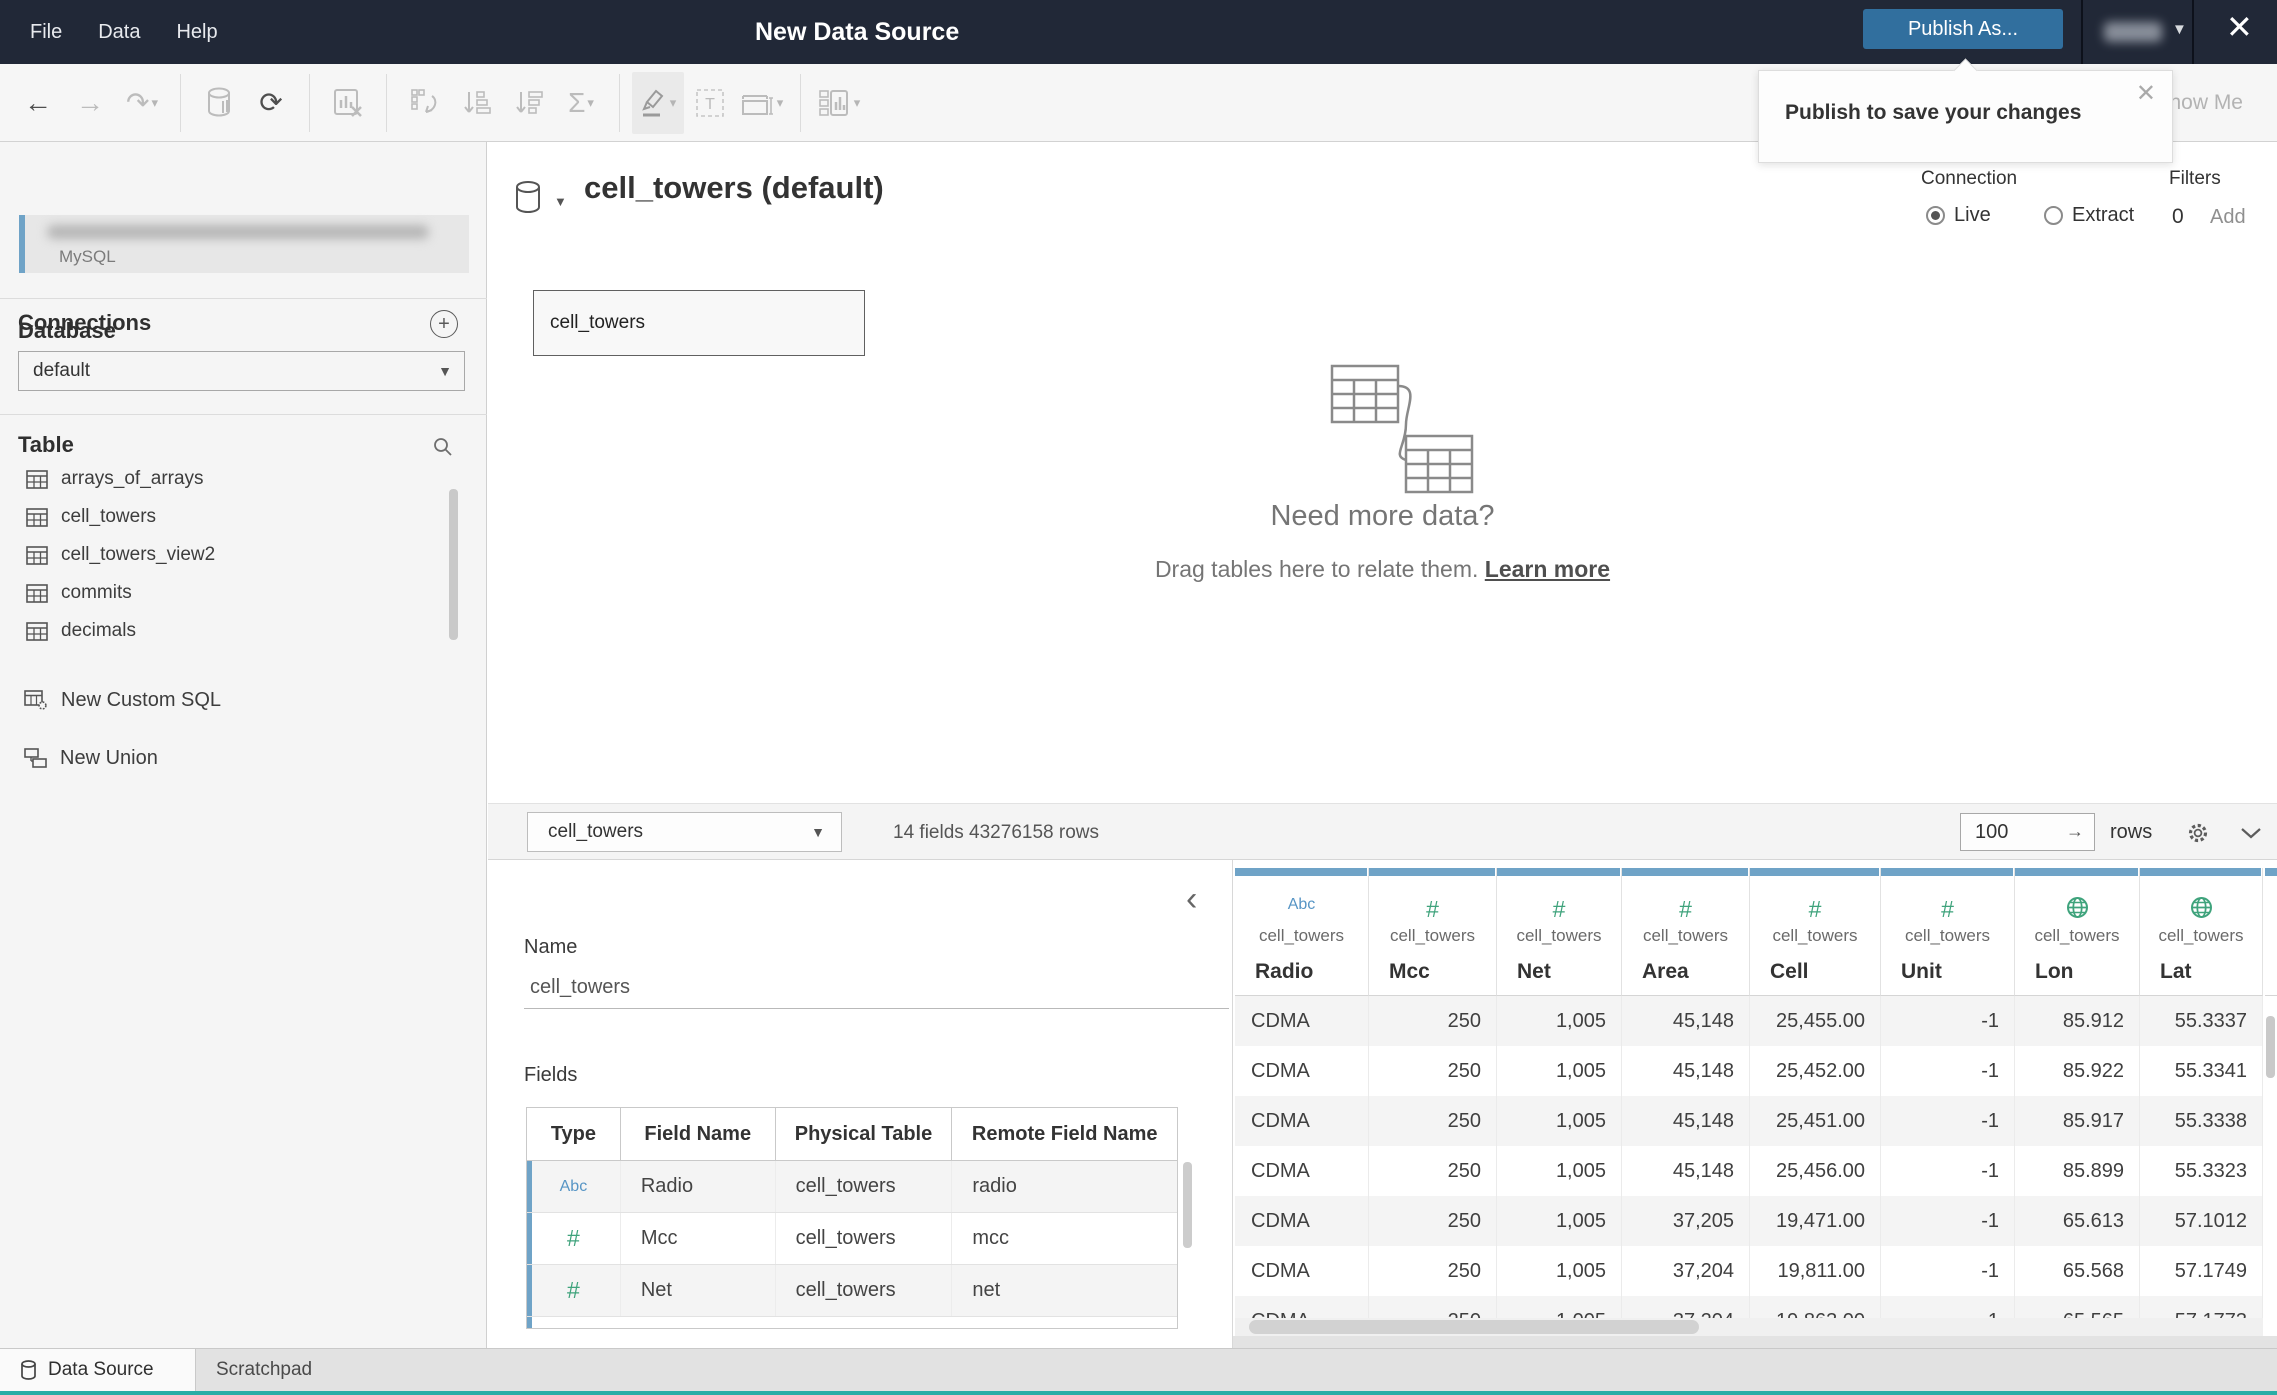 This screenshot has width=2277, height=1395. I want to click on grid-header-mcc: # cell_towers Mcc, so click(1433, 932).